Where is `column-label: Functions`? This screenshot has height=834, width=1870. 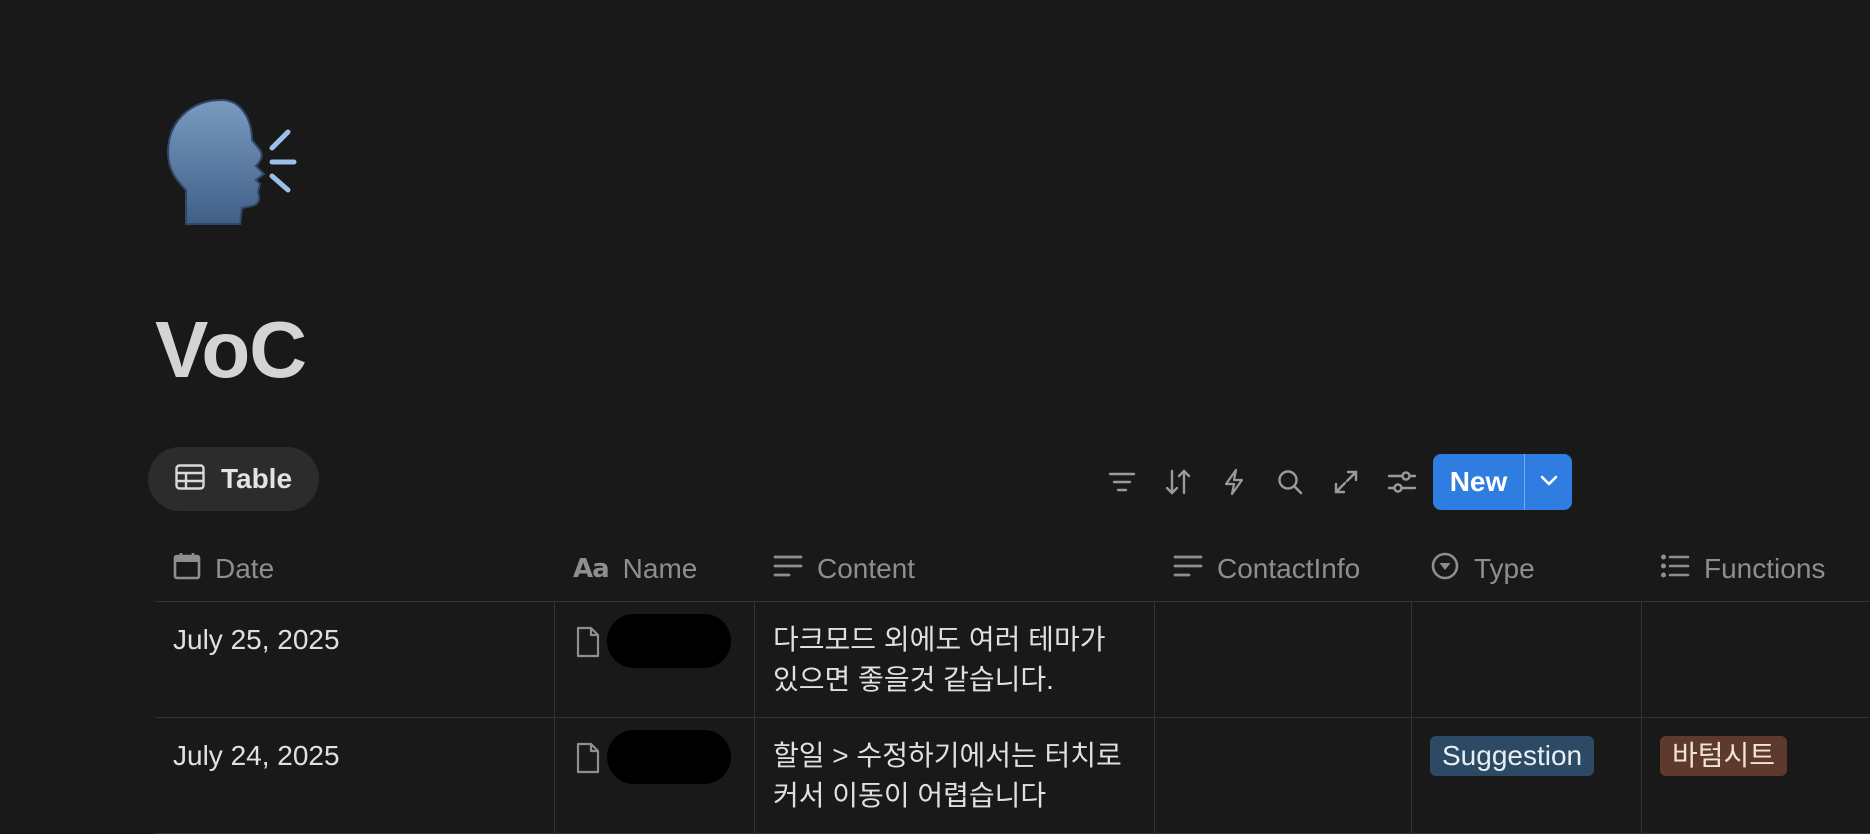 column-label: Functions is located at coordinates (1765, 568).